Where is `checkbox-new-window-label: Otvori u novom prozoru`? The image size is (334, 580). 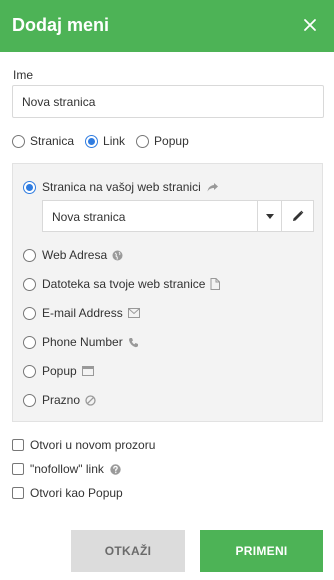
checkbox-new-window-label: Otvori u novom prozoru is located at coordinates (93, 445).